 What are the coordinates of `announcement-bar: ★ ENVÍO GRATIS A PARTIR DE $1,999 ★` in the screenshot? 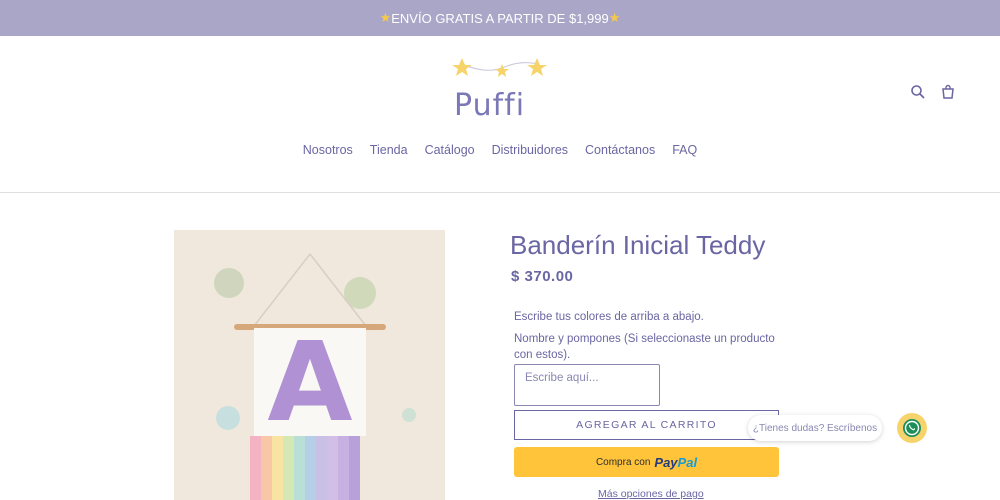 It's located at (500, 18).